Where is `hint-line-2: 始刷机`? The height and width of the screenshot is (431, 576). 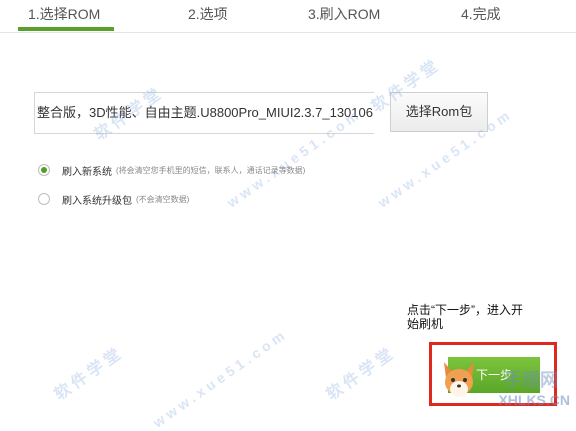
hint-line-2: 始刷机 is located at coordinates (425, 324).